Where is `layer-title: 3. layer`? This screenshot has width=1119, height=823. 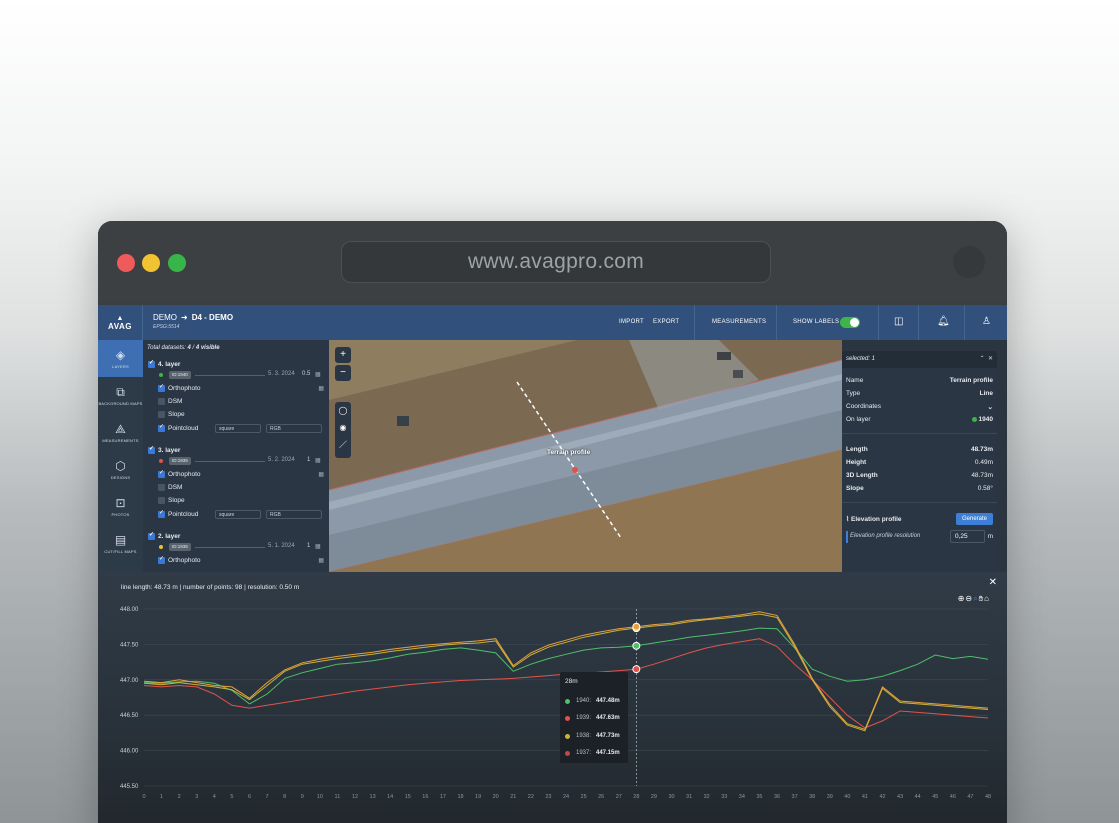 layer-title: 3. layer is located at coordinates (169, 451).